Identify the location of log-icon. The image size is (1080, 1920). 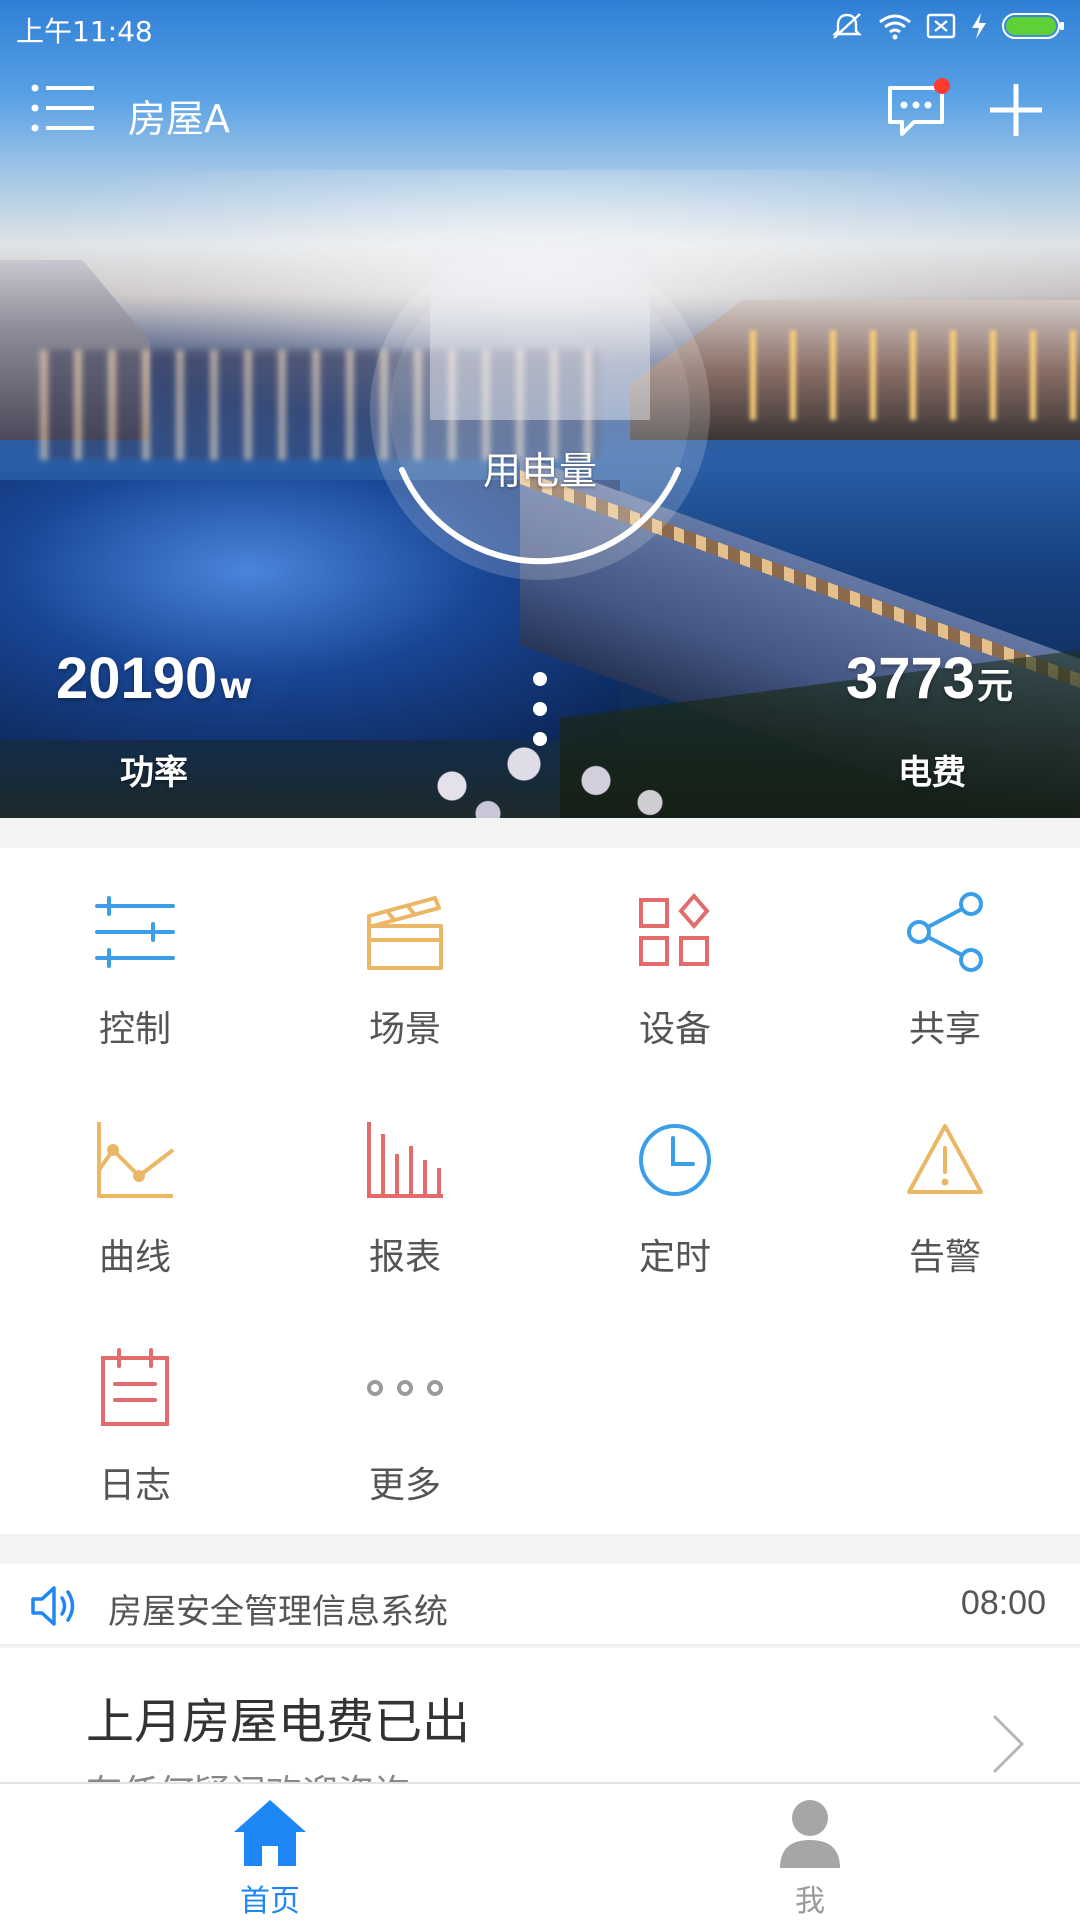
(135, 1387).